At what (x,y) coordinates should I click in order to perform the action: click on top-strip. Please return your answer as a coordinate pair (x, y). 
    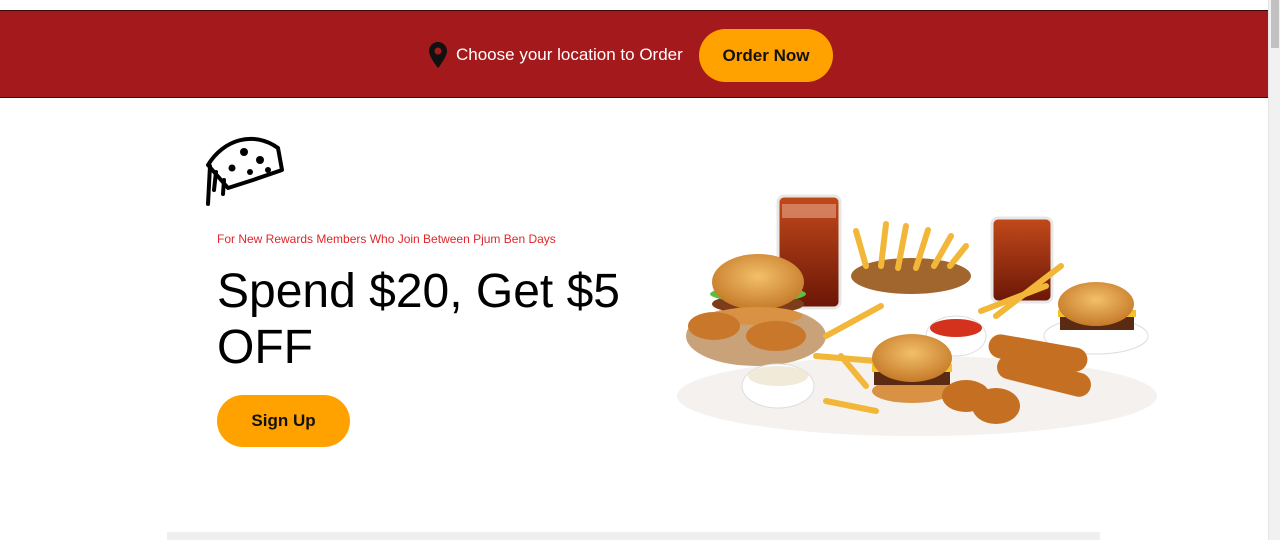
    Looking at the image, I should click on (634, 5).